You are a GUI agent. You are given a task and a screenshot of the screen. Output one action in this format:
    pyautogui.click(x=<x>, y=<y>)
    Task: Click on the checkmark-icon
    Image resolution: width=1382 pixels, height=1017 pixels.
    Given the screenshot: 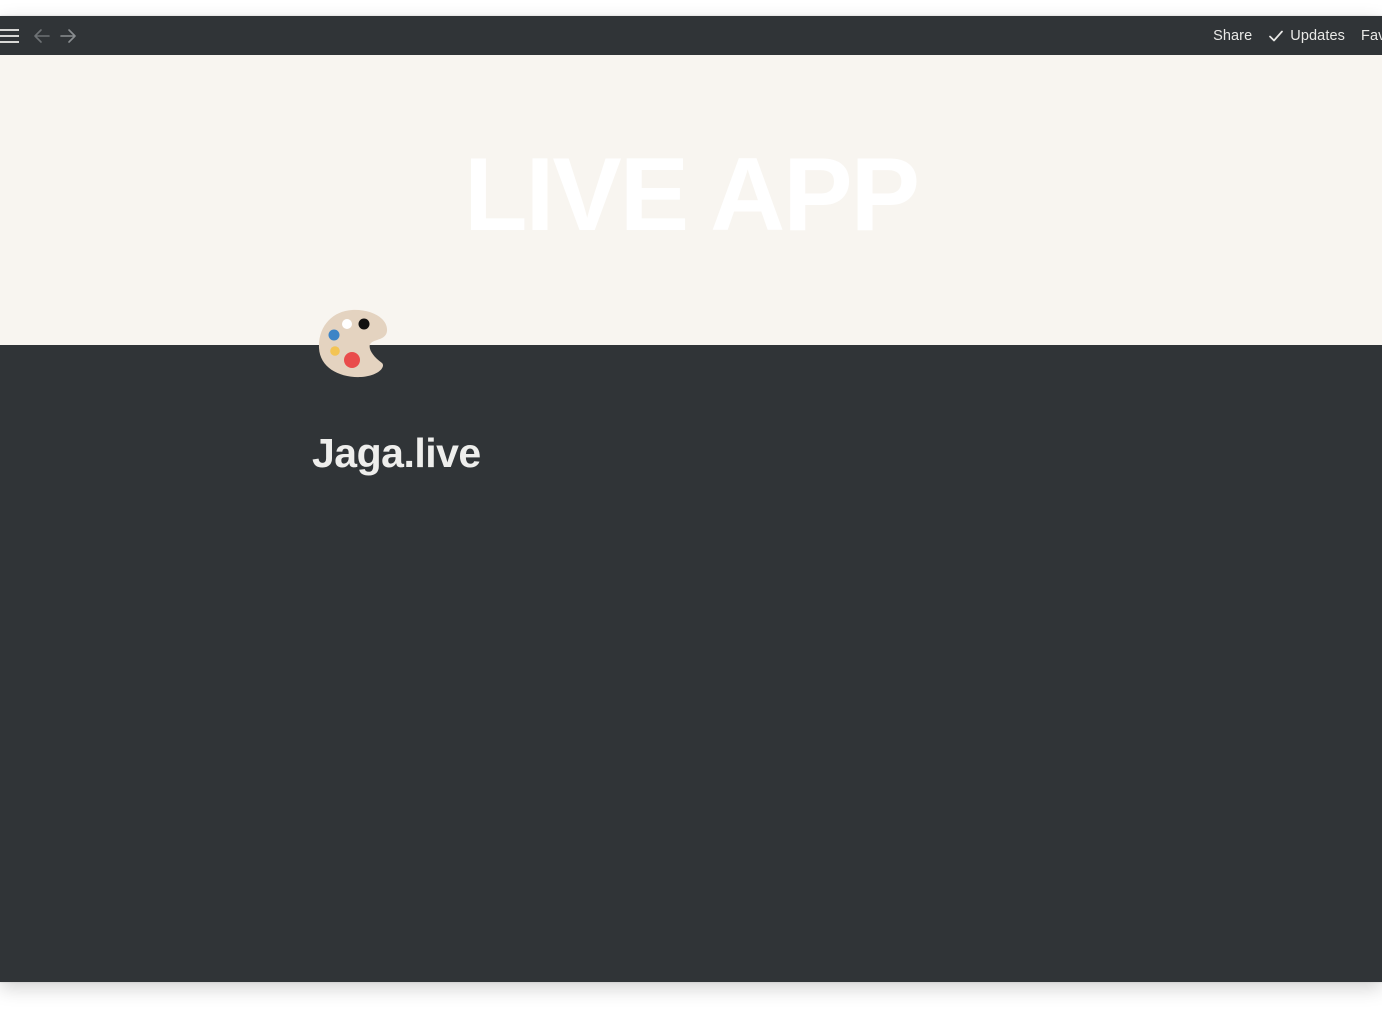 What is the action you would take?
    pyautogui.click(x=1276, y=35)
    